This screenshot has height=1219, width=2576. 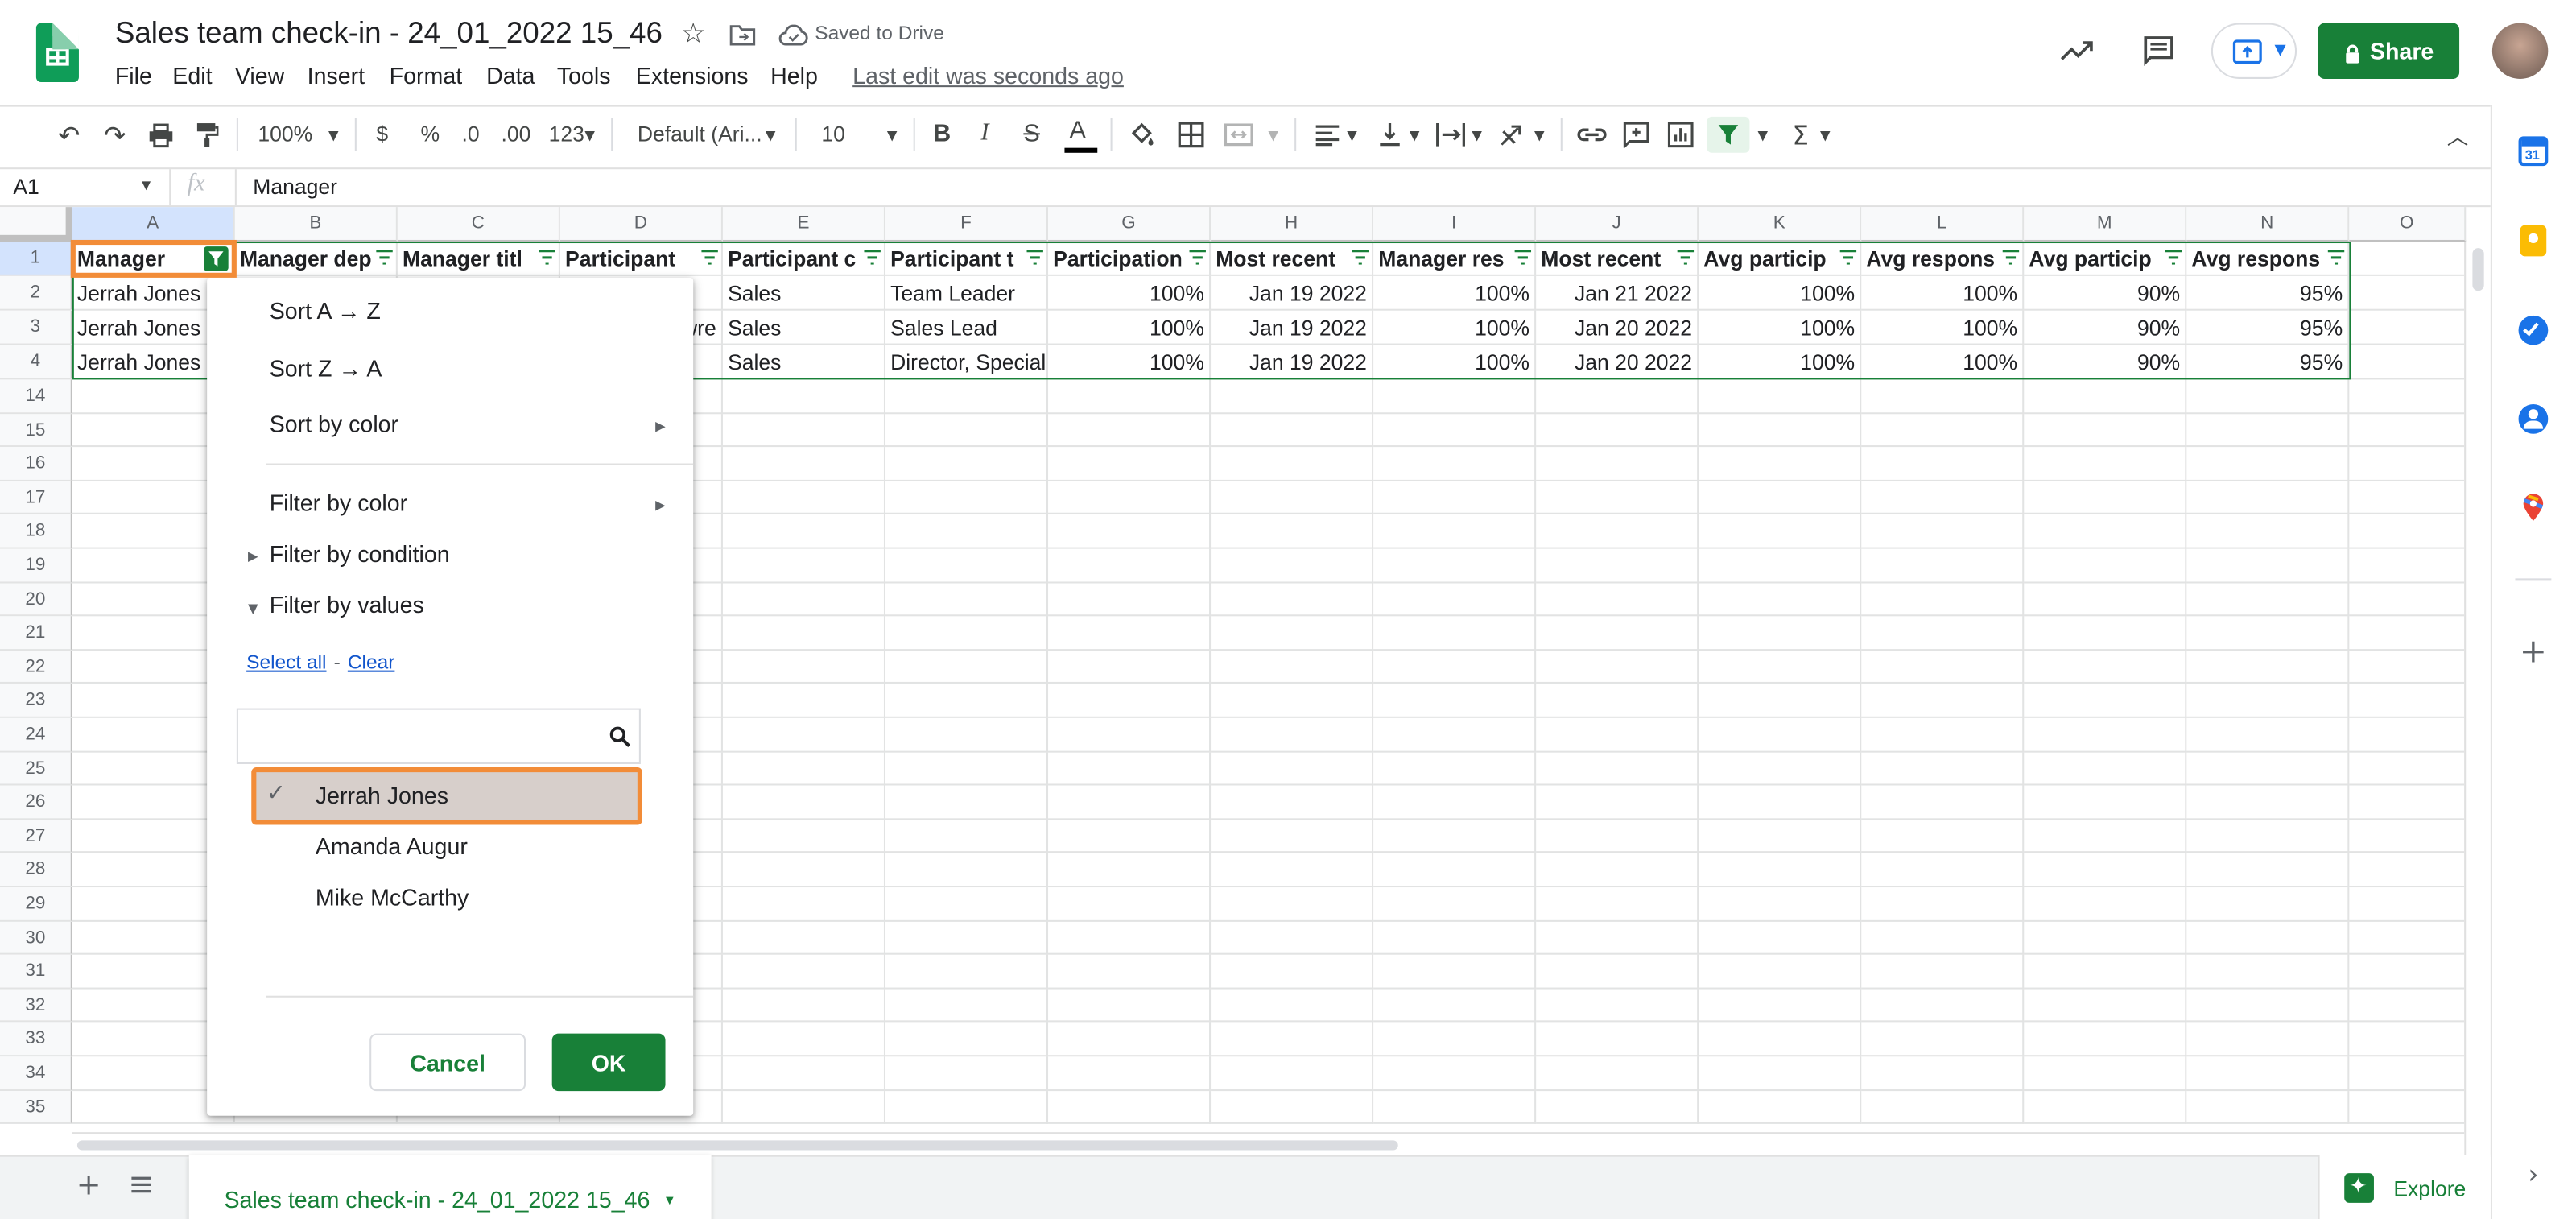 I want to click on halign-dropdown-icon: ▼, so click(x=1352, y=134).